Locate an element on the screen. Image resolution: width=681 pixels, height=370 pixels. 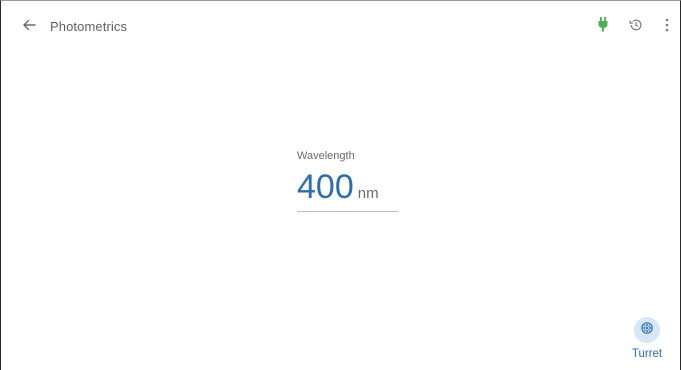
wavelength-unit: nm is located at coordinates (368, 193).